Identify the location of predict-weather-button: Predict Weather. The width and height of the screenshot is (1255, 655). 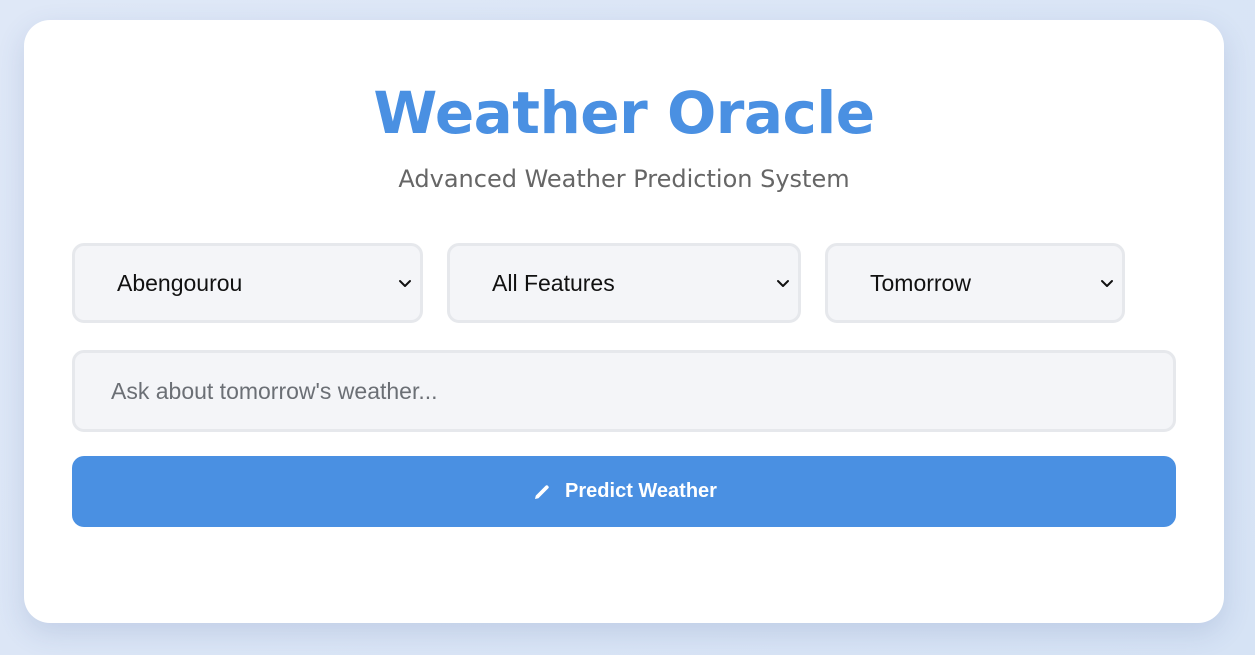
(624, 491).